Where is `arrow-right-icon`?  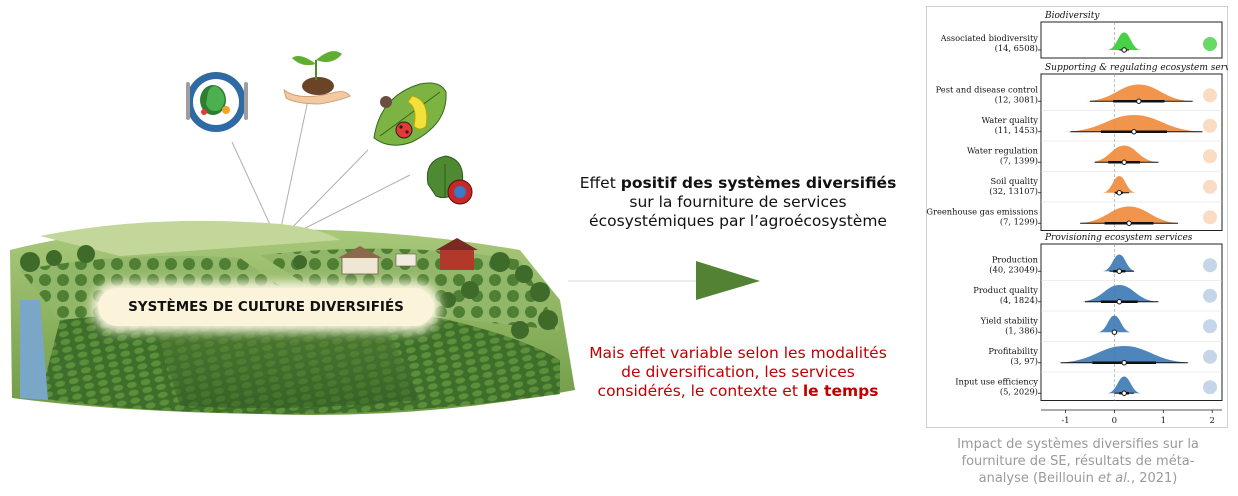
arrow-right-icon is located at coordinates (664, 280).